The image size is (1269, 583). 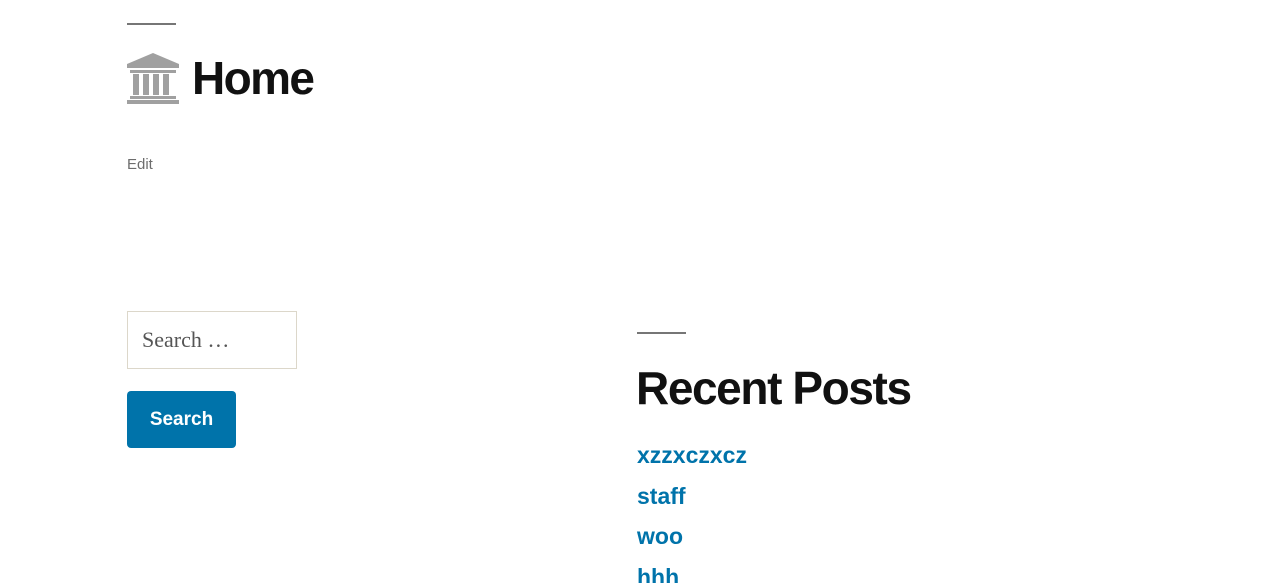 I want to click on search-input, so click(x=212, y=340).